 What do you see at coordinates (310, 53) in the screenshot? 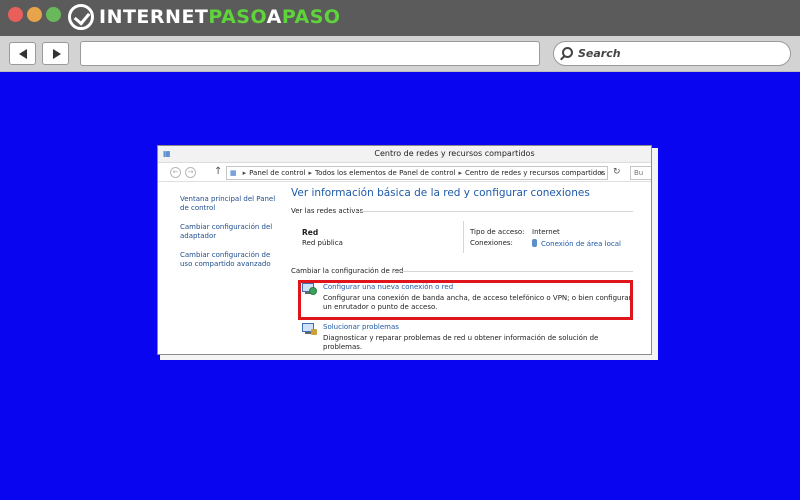
I see `address-bar` at bounding box center [310, 53].